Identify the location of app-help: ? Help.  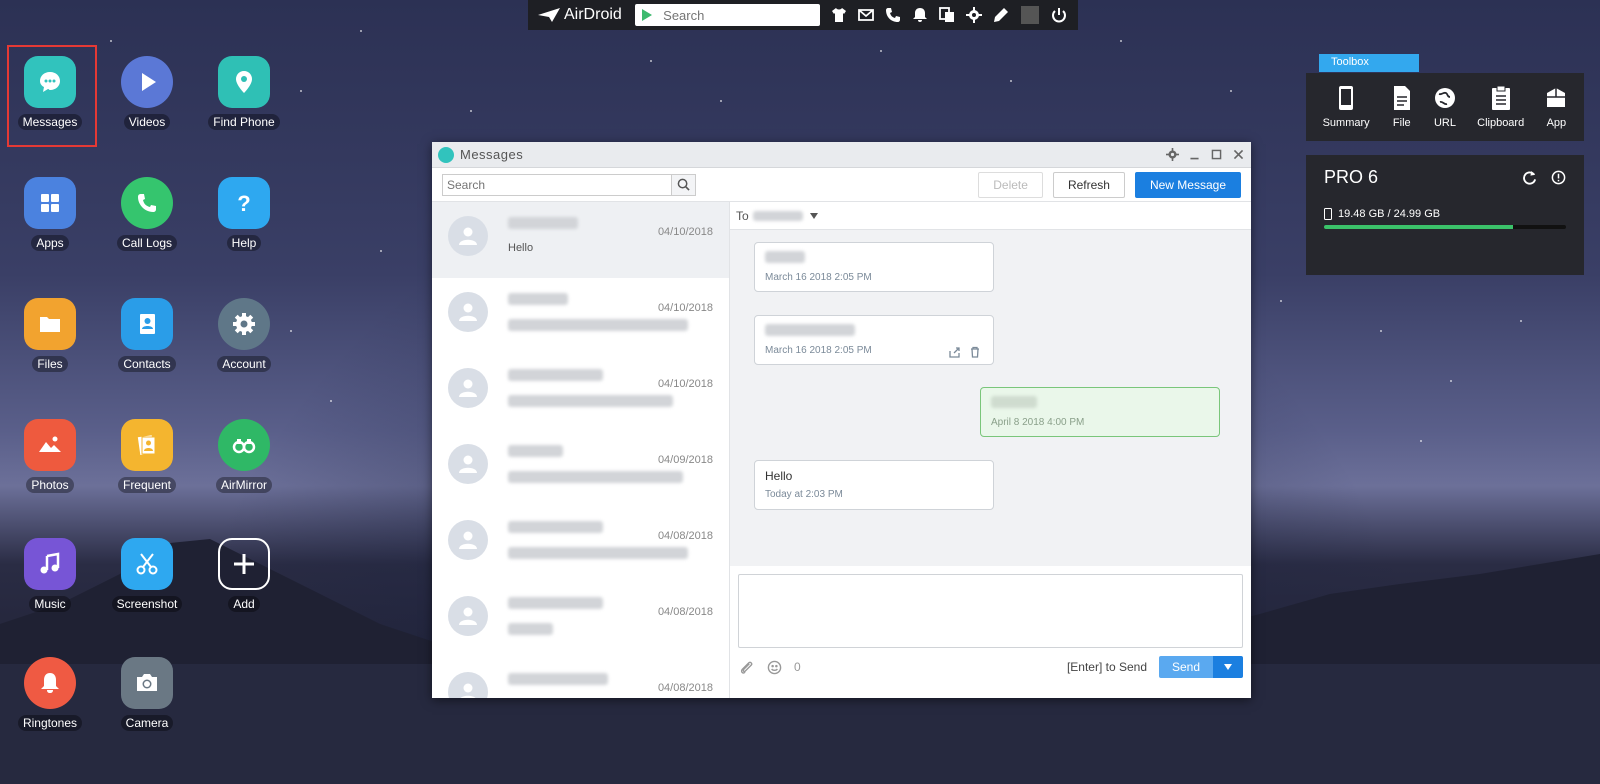
(244, 217).